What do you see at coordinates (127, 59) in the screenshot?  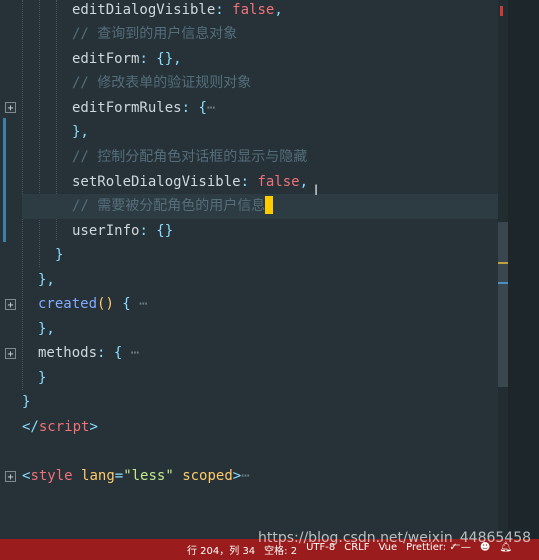 I see `code-line: editForm: {},` at bounding box center [127, 59].